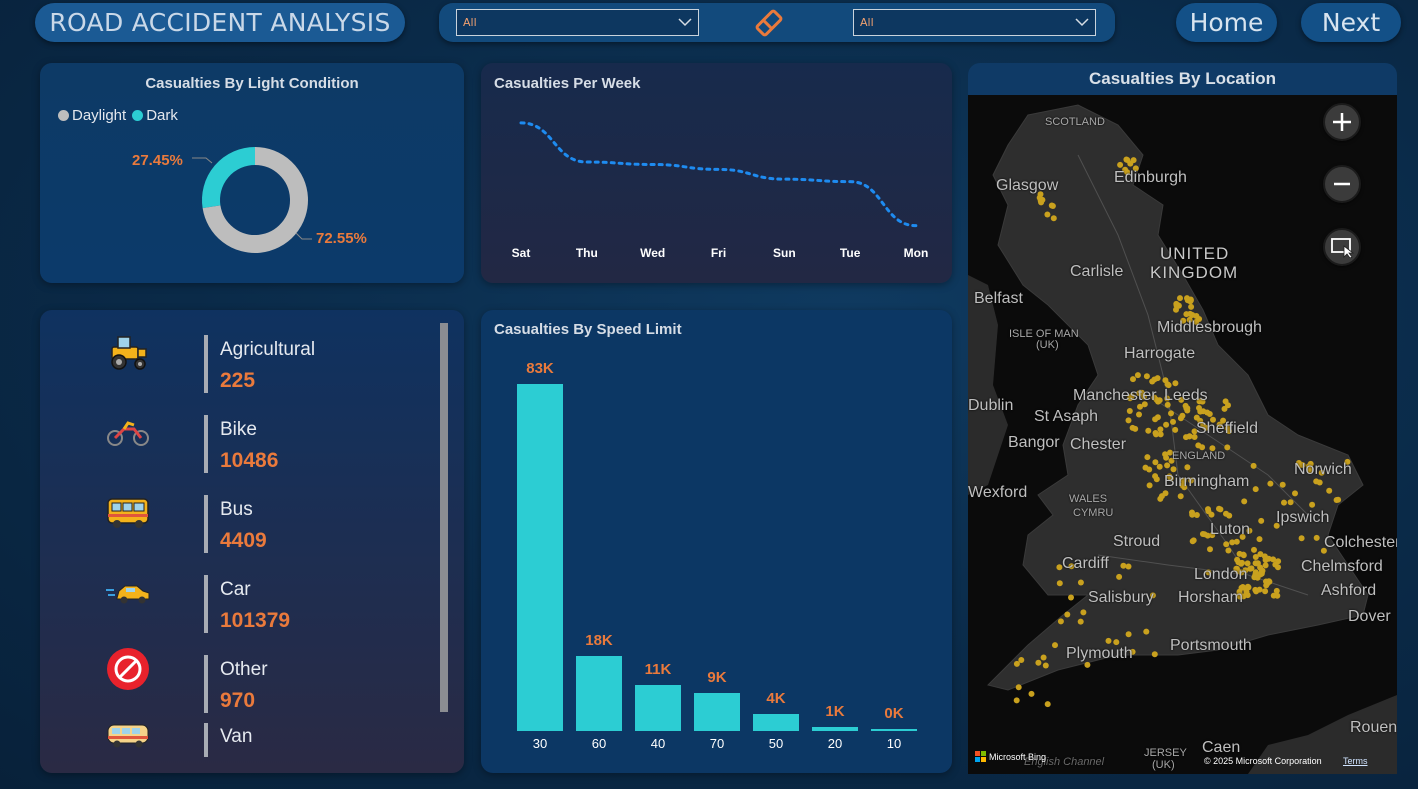 This screenshot has height=789, width=1418. I want to click on eraser-icon, so click(769, 23).